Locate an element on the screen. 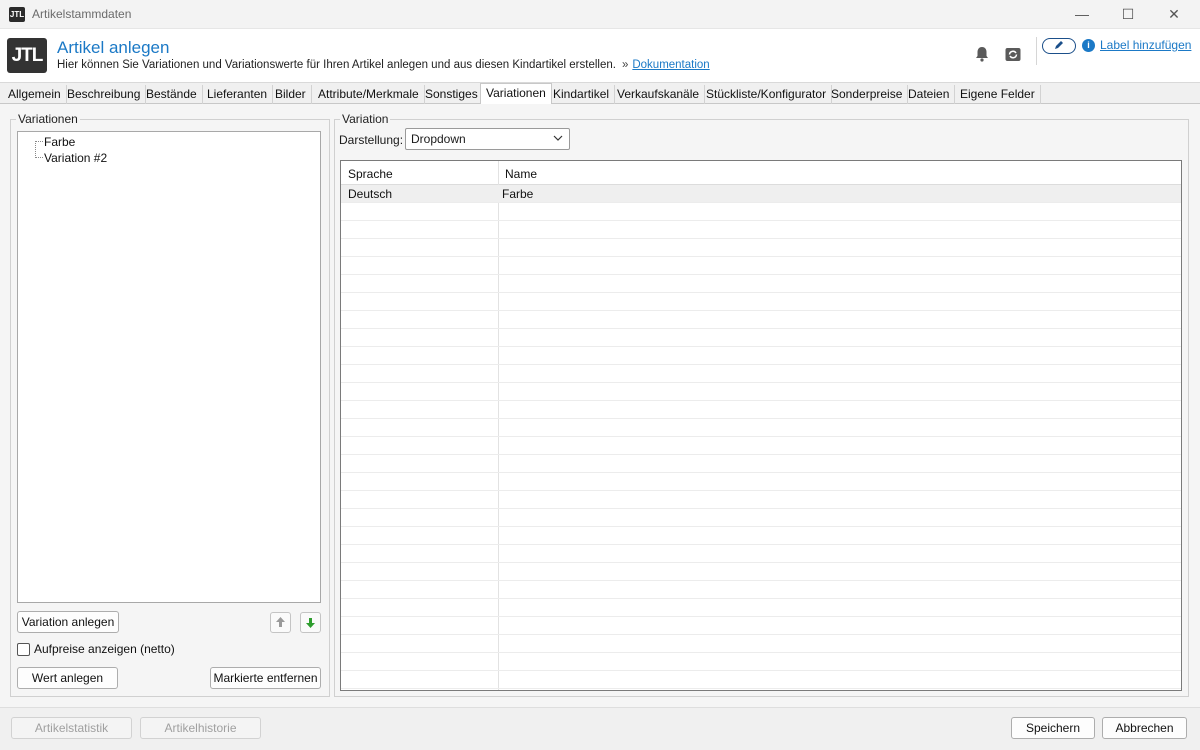 This screenshot has height=750, width=1200. documentation-link: Dokumentation is located at coordinates (670, 65).